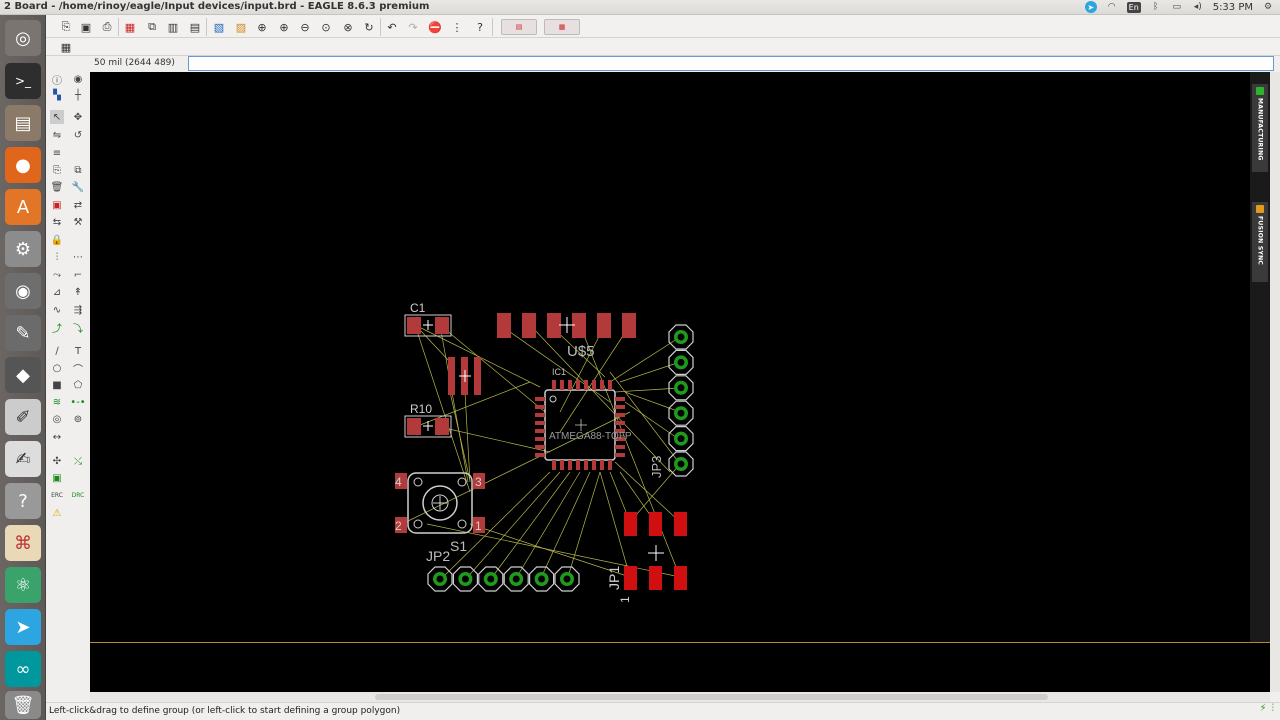  What do you see at coordinates (1262, 708) in the screenshot?
I see `lightning-icon: ⚡` at bounding box center [1262, 708].